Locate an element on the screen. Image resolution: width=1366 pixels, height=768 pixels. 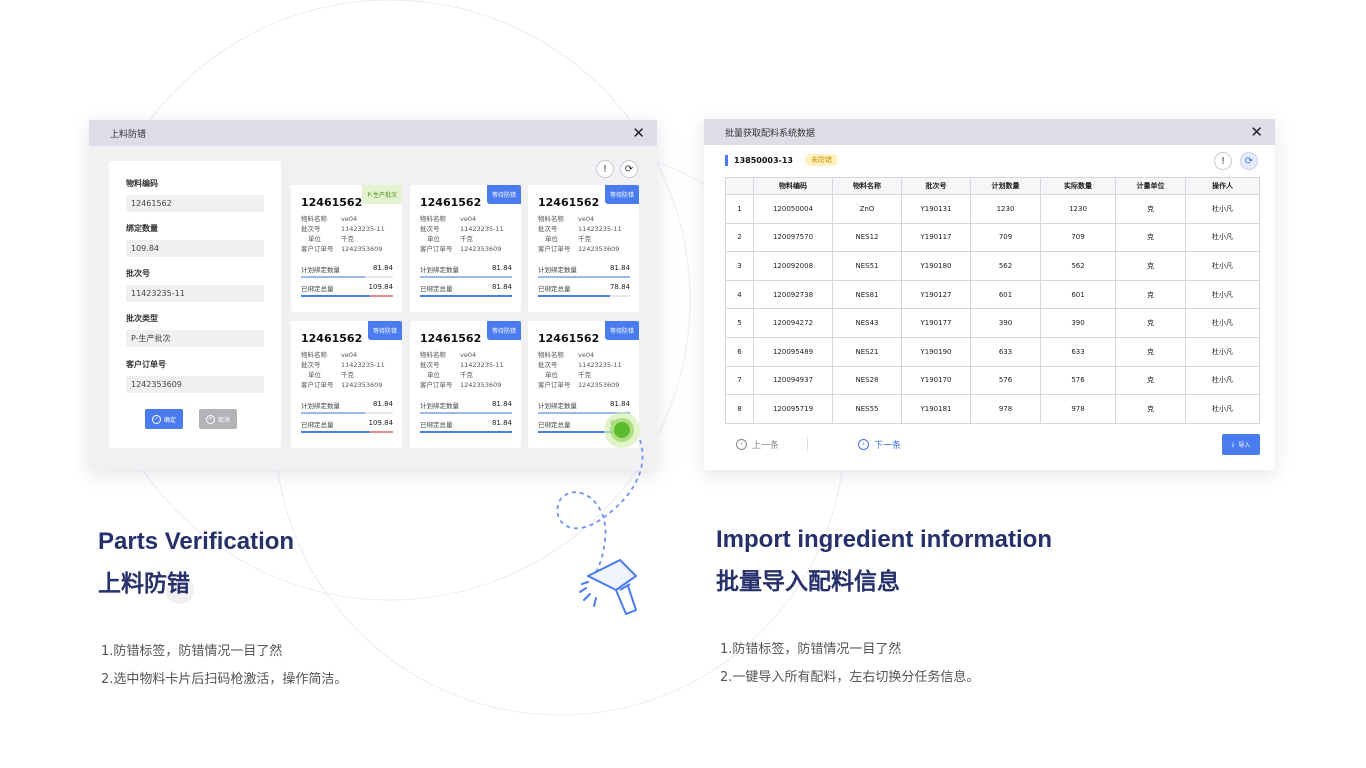
table-row: 7 120094937 NES28 Y190170 576 576 克杜小凡 is located at coordinates (992, 380).